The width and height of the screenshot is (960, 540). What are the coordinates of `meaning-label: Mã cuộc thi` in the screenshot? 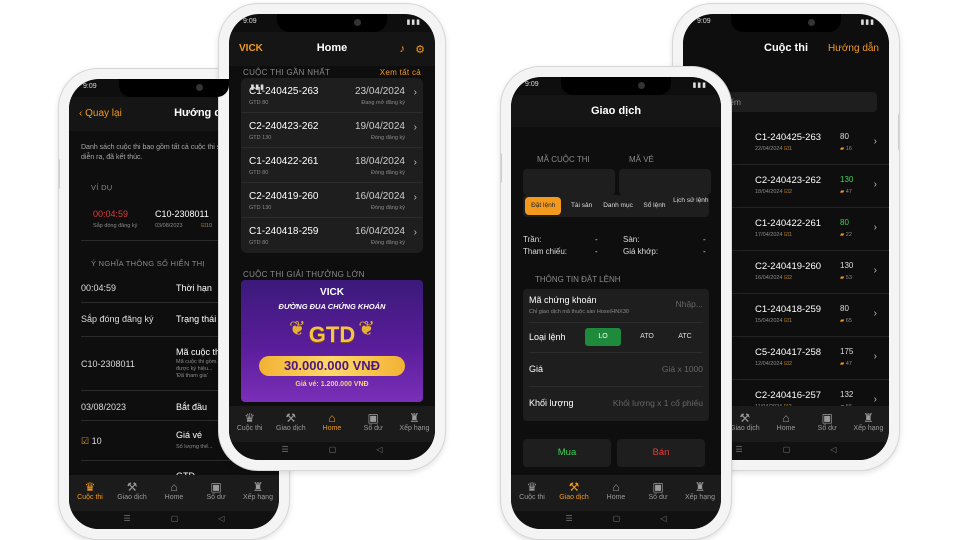 It's located at (199, 352).